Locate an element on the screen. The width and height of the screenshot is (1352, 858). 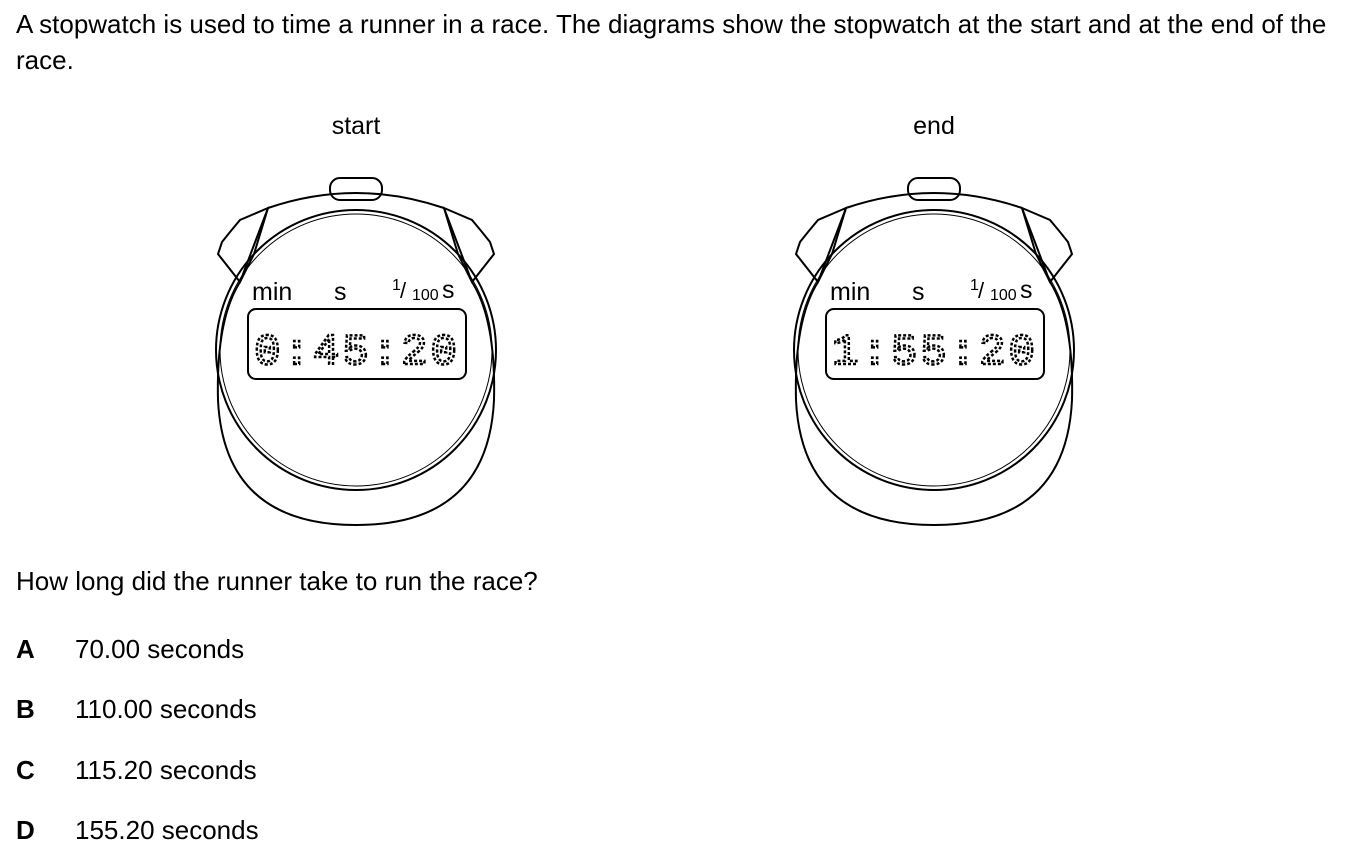
stopwatch-end-drawing: min s 1 / 100 s 1:55:20 is located at coordinates (934, 352).